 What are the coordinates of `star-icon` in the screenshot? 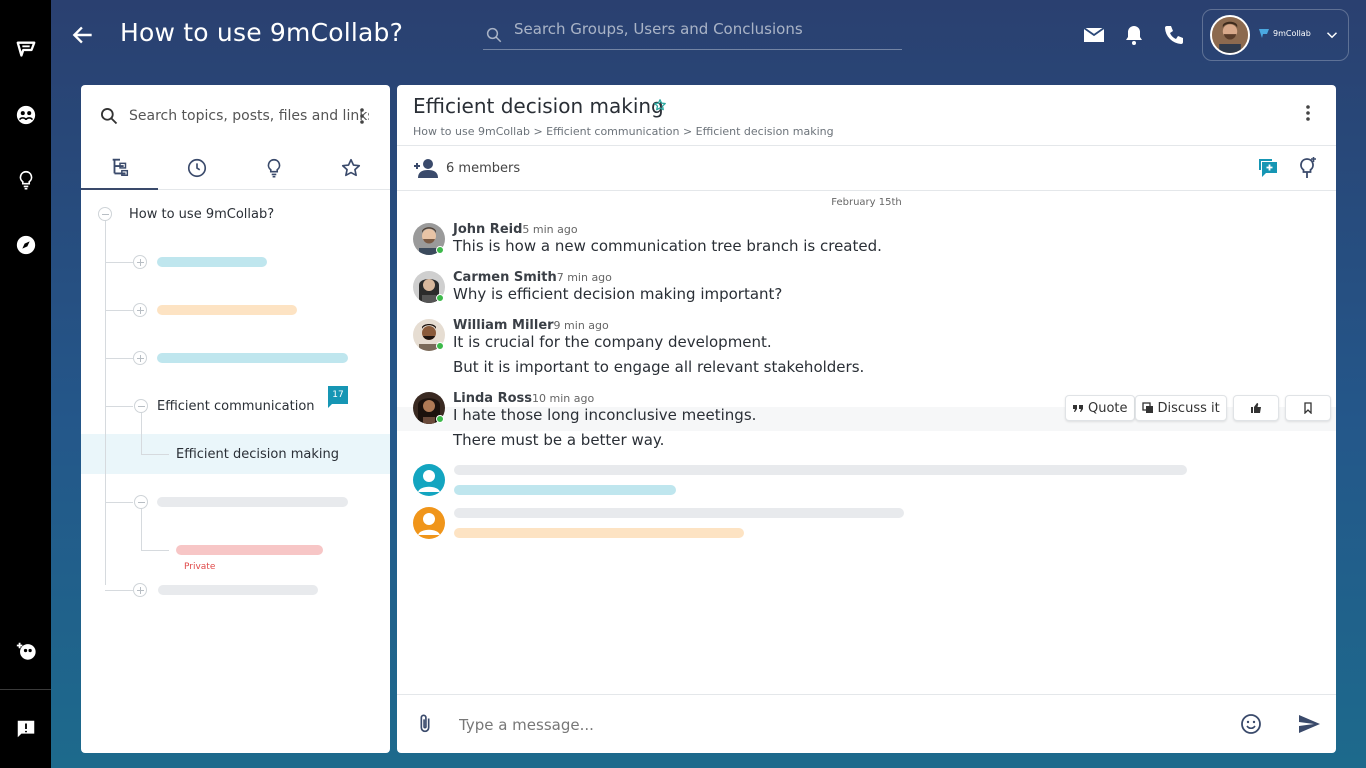 It's located at (660, 105).